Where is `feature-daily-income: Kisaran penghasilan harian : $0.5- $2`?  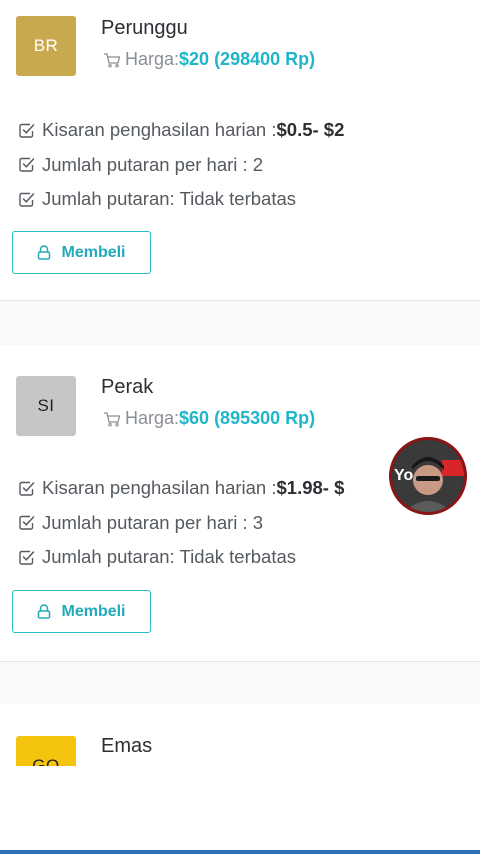 feature-daily-income: Kisaran penghasilan harian : $0.5- $2 is located at coordinates (181, 130).